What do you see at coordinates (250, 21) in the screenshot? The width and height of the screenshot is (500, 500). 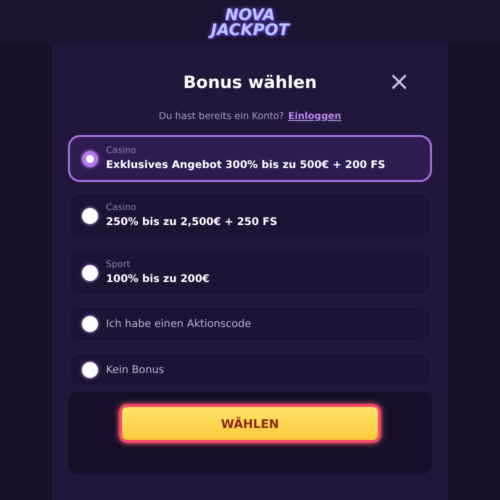 I see `logo: NOVA JACKPOT` at bounding box center [250, 21].